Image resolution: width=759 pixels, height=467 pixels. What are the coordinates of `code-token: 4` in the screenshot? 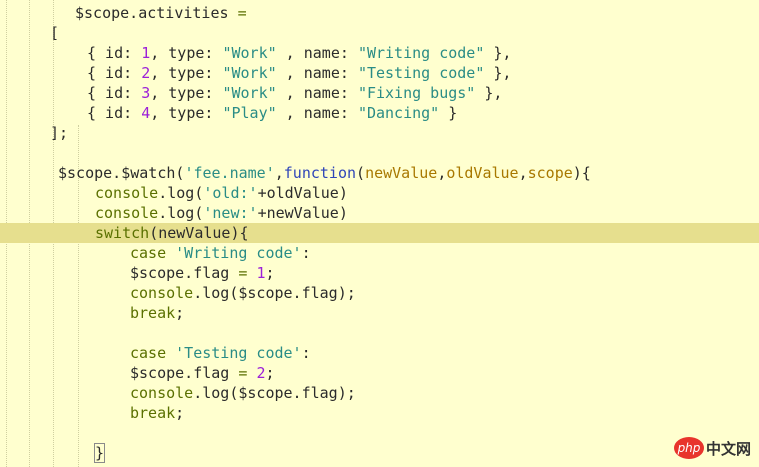 It's located at (146, 113).